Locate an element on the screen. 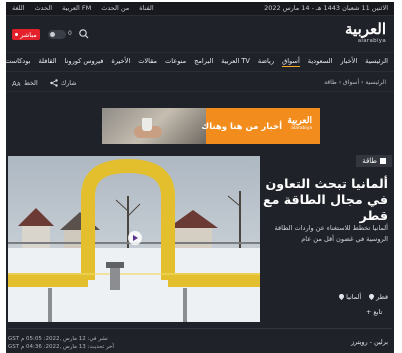 The width and height of the screenshot is (402, 353). tag-germany-label: ألمانيا is located at coordinates (354, 297).